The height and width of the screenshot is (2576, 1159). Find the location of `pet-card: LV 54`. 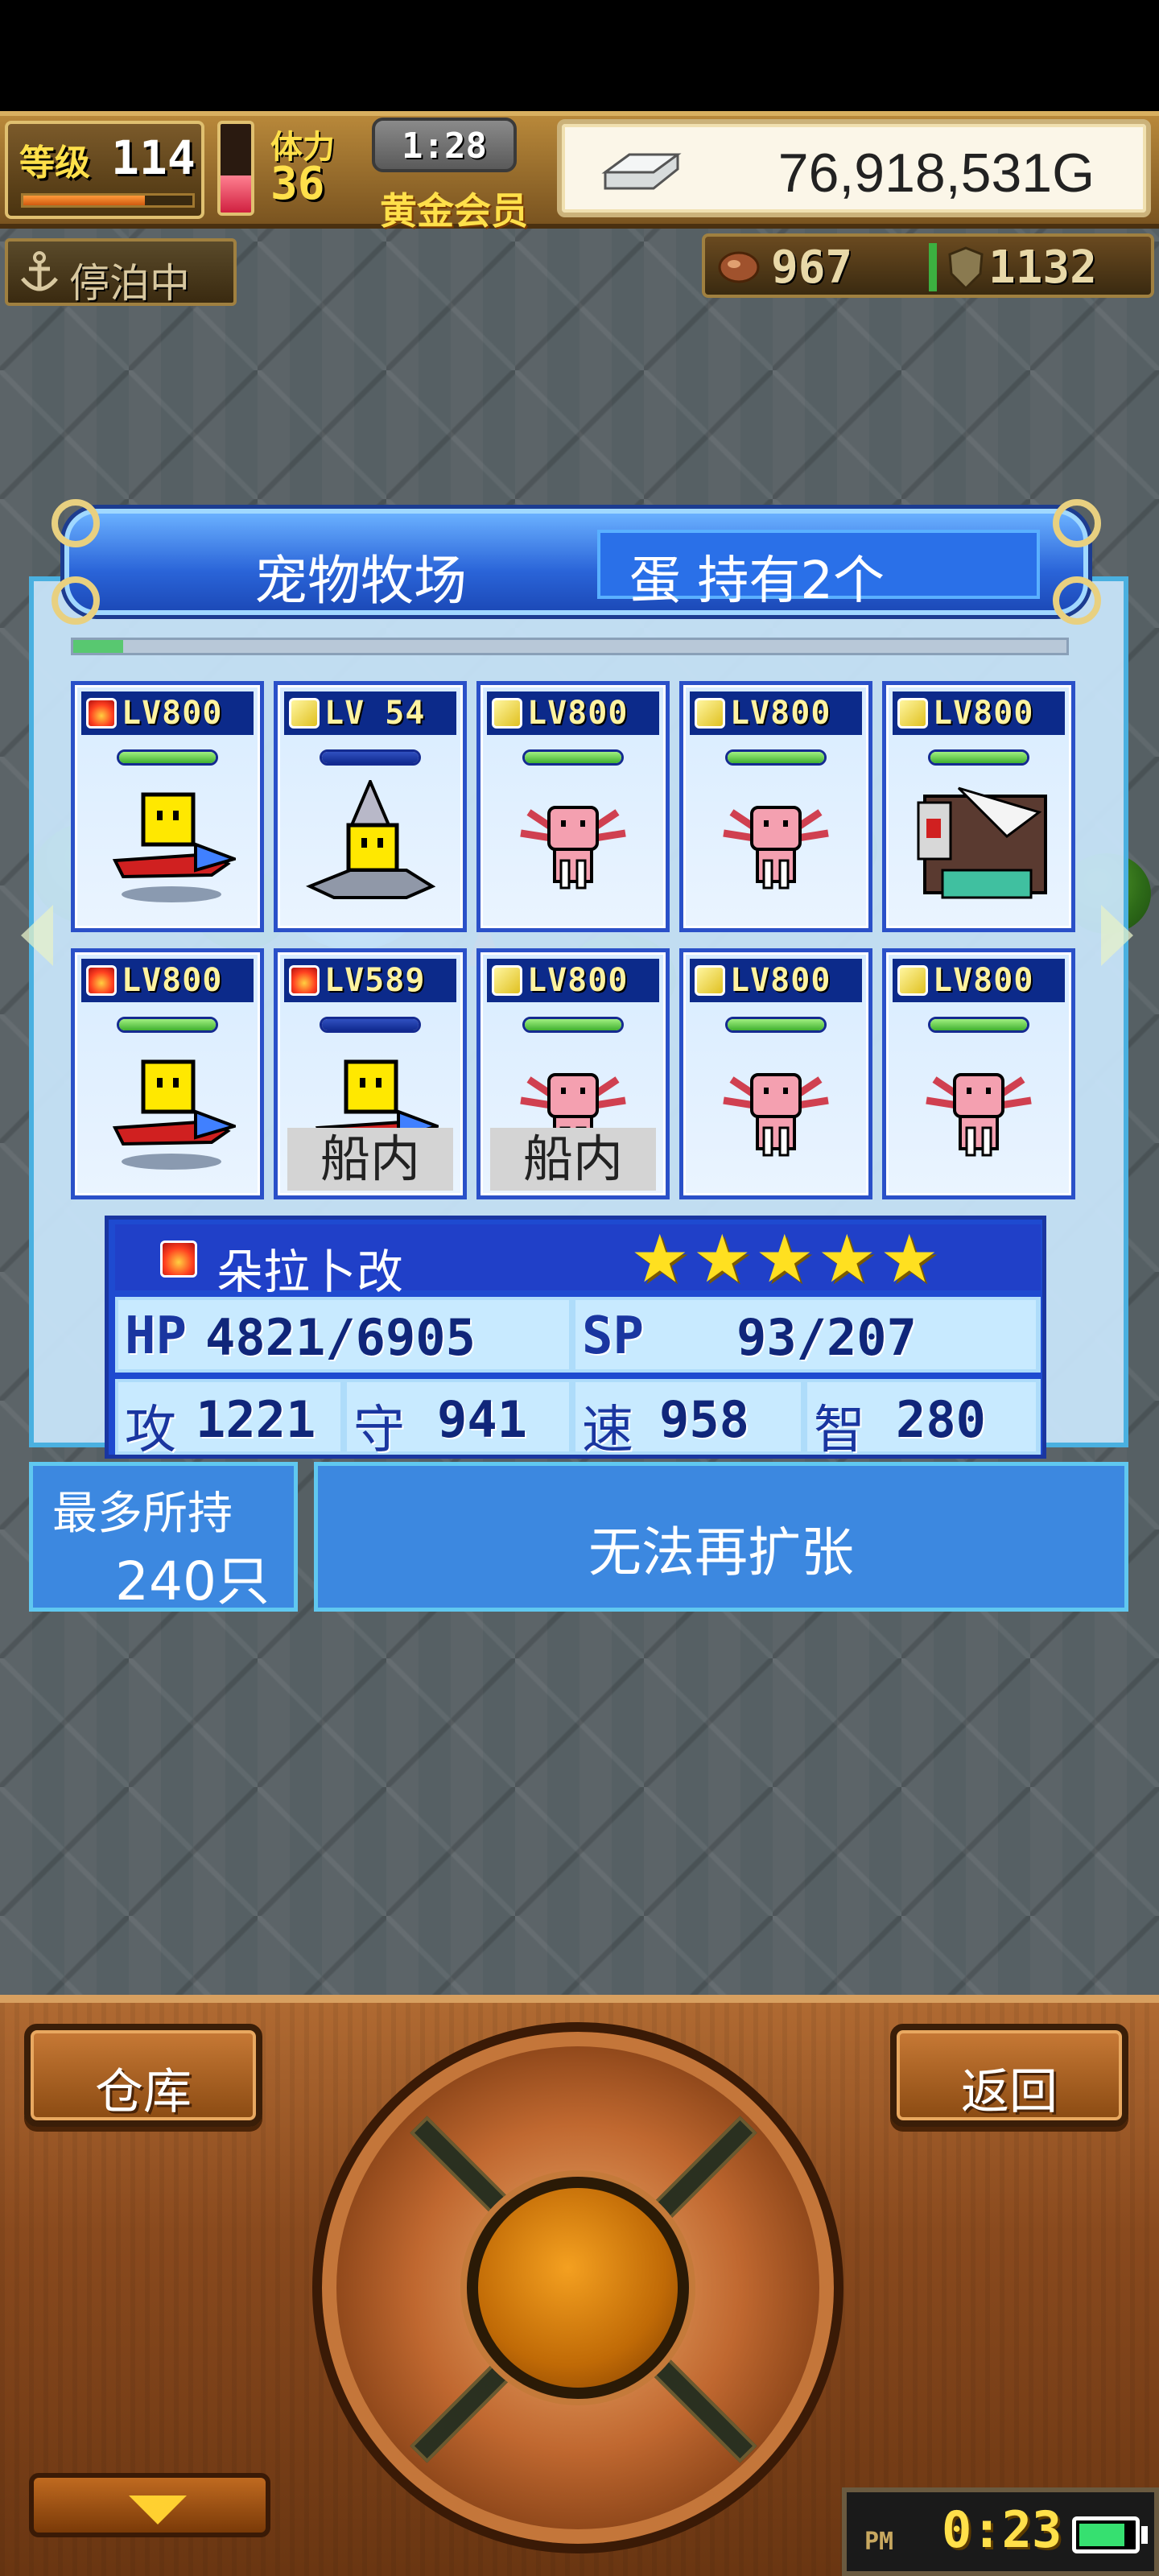

pet-card: LV 54 is located at coordinates (370, 806).